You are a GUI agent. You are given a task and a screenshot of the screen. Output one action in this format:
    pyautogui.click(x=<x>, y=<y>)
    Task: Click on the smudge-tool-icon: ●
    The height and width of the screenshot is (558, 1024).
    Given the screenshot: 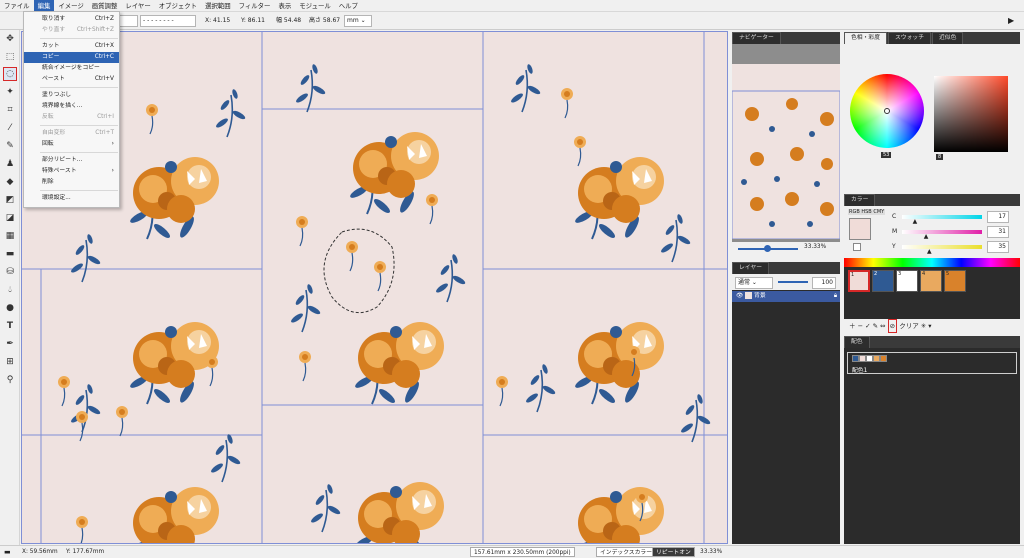 What is the action you would take?
    pyautogui.click(x=10, y=308)
    